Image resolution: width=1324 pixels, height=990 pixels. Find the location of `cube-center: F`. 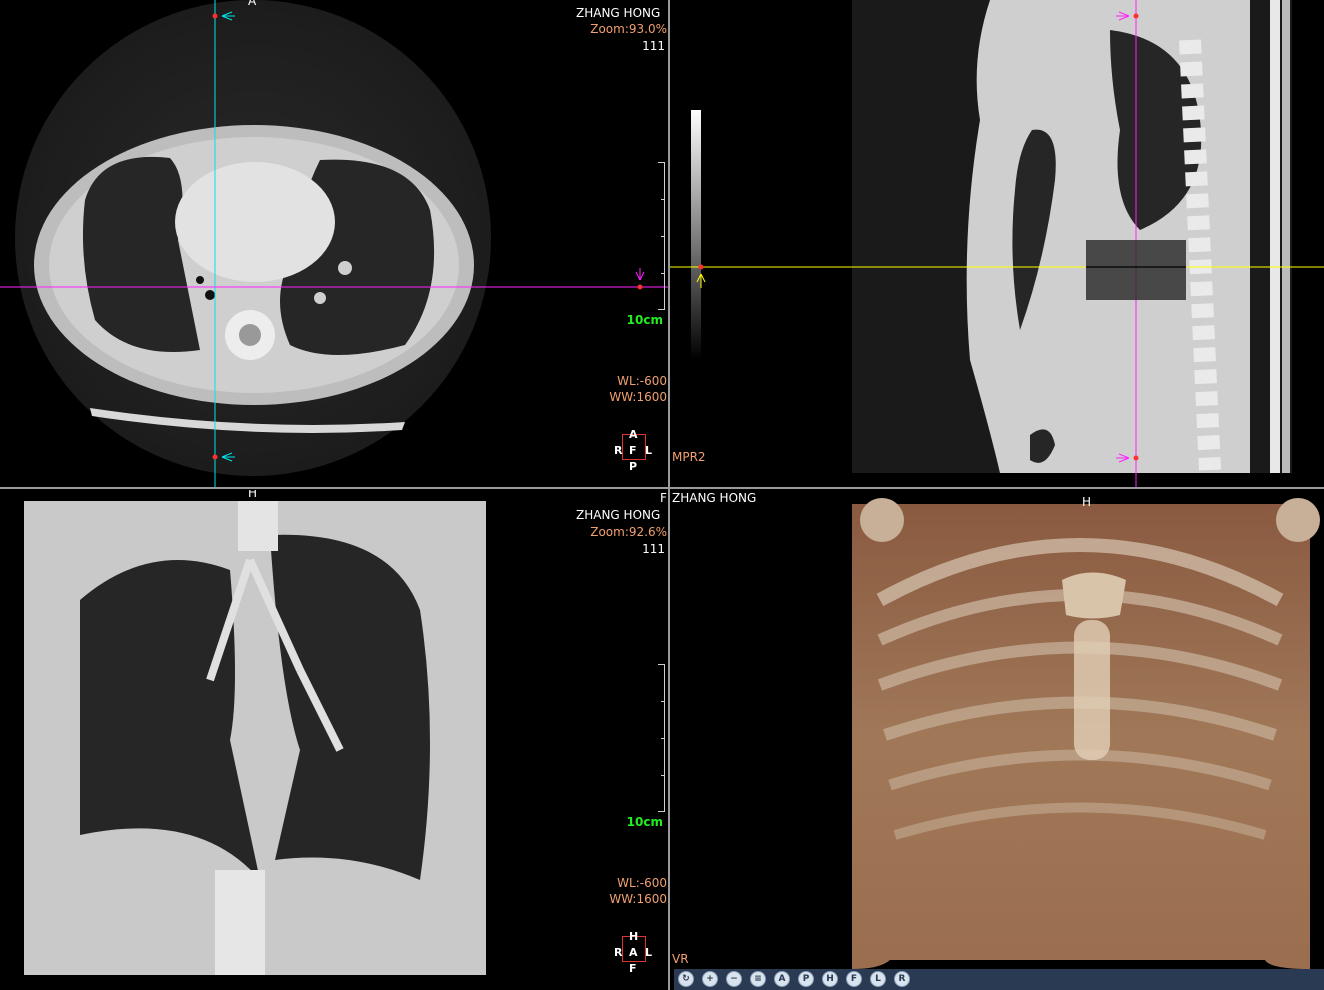

cube-center: F is located at coordinates (633, 450).